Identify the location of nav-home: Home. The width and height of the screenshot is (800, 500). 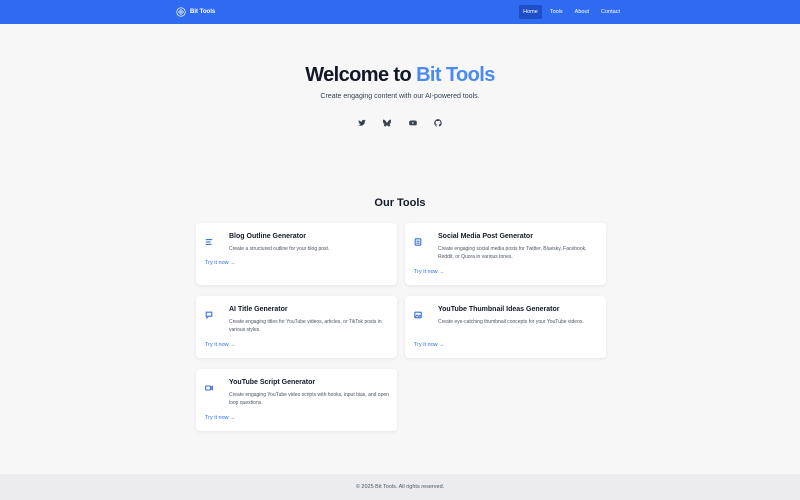
(530, 12).